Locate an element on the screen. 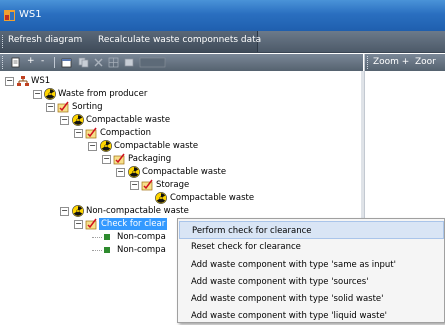  tree-node-waste-from-producer: − Waste from producer is located at coordinates (110, 94).